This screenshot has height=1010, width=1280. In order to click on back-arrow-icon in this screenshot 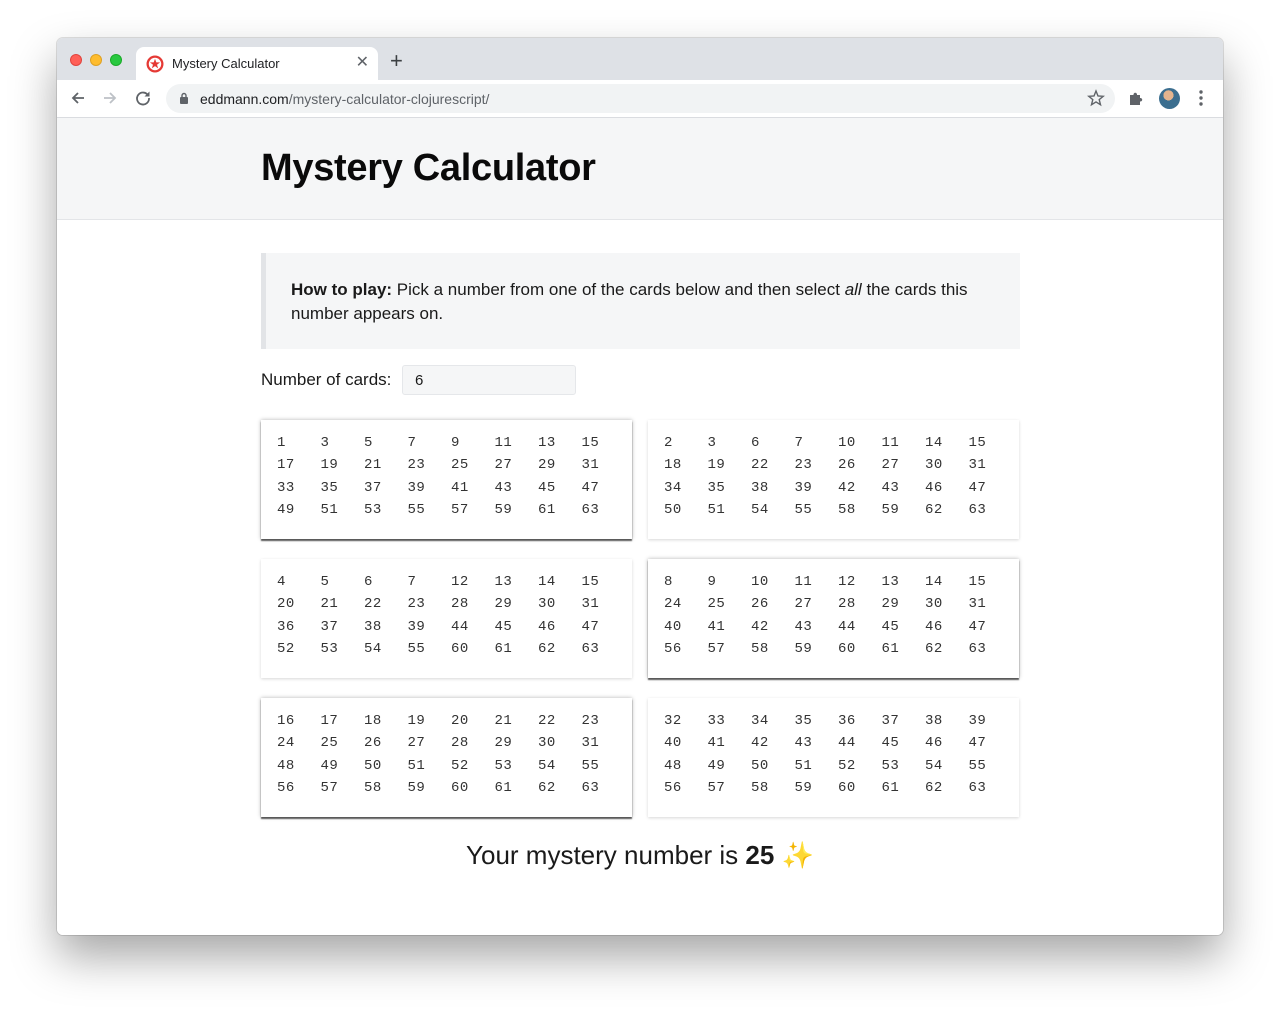, I will do `click(78, 98)`.